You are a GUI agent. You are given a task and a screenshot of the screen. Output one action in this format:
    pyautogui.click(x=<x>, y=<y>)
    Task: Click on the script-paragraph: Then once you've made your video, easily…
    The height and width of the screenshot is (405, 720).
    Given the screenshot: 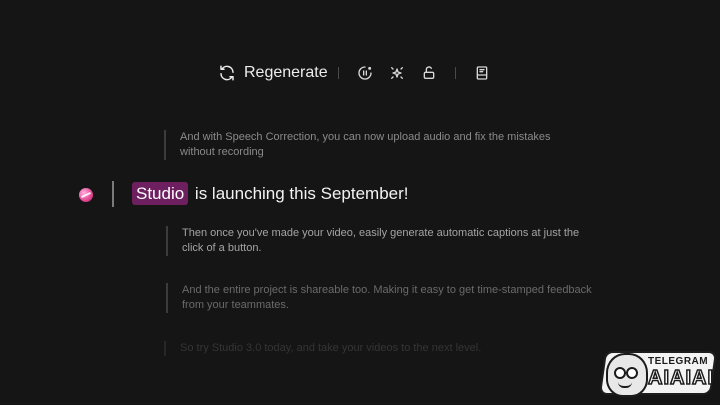 What is the action you would take?
    pyautogui.click(x=384, y=241)
    